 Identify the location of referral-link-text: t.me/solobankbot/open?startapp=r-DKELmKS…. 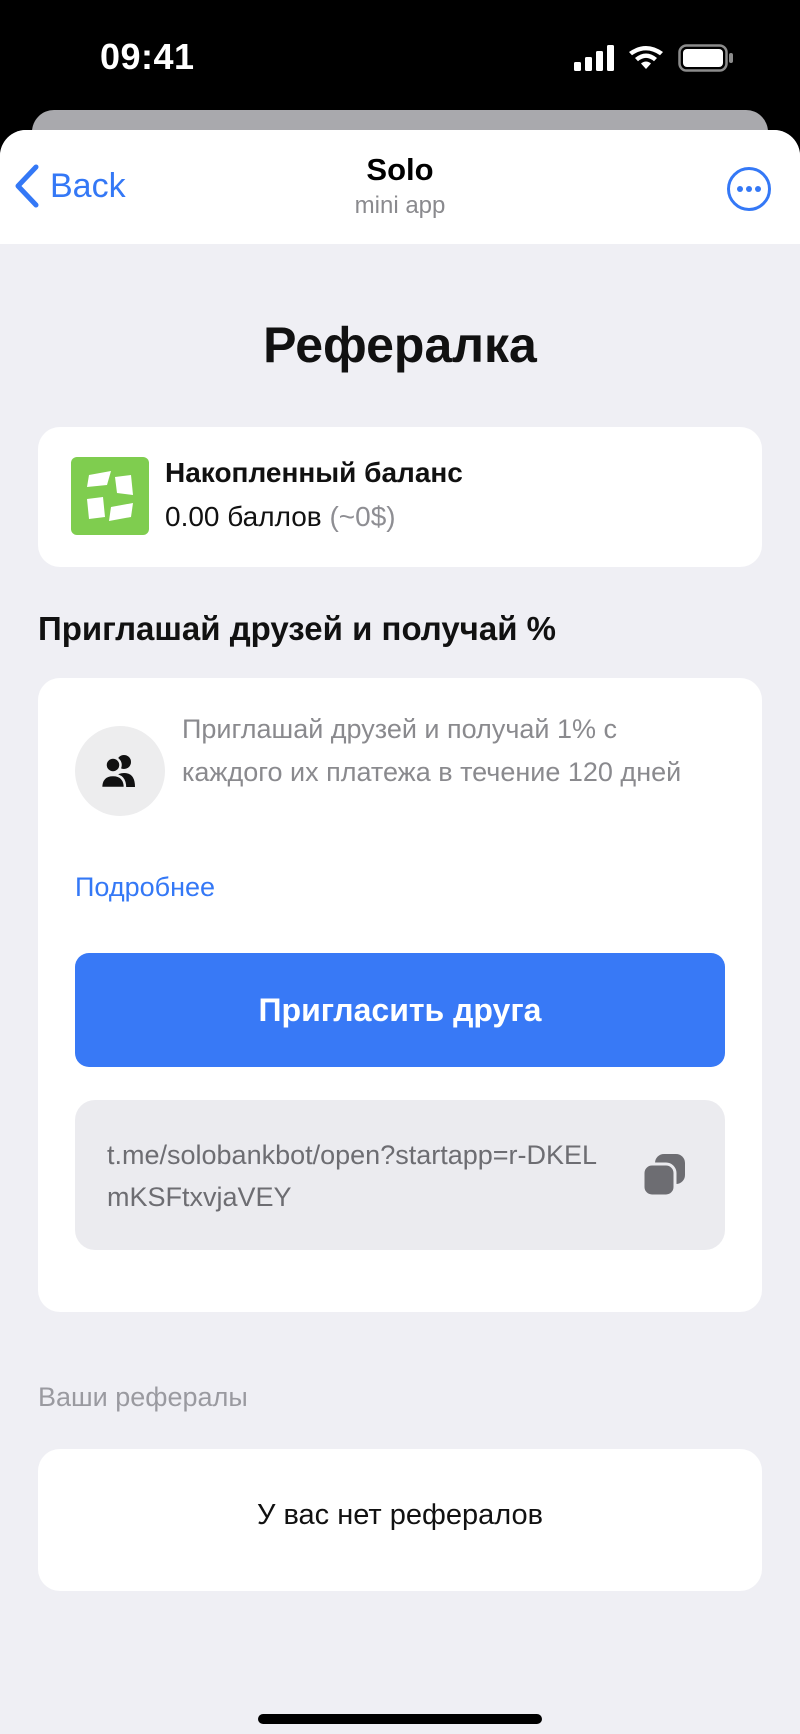
(357, 1176).